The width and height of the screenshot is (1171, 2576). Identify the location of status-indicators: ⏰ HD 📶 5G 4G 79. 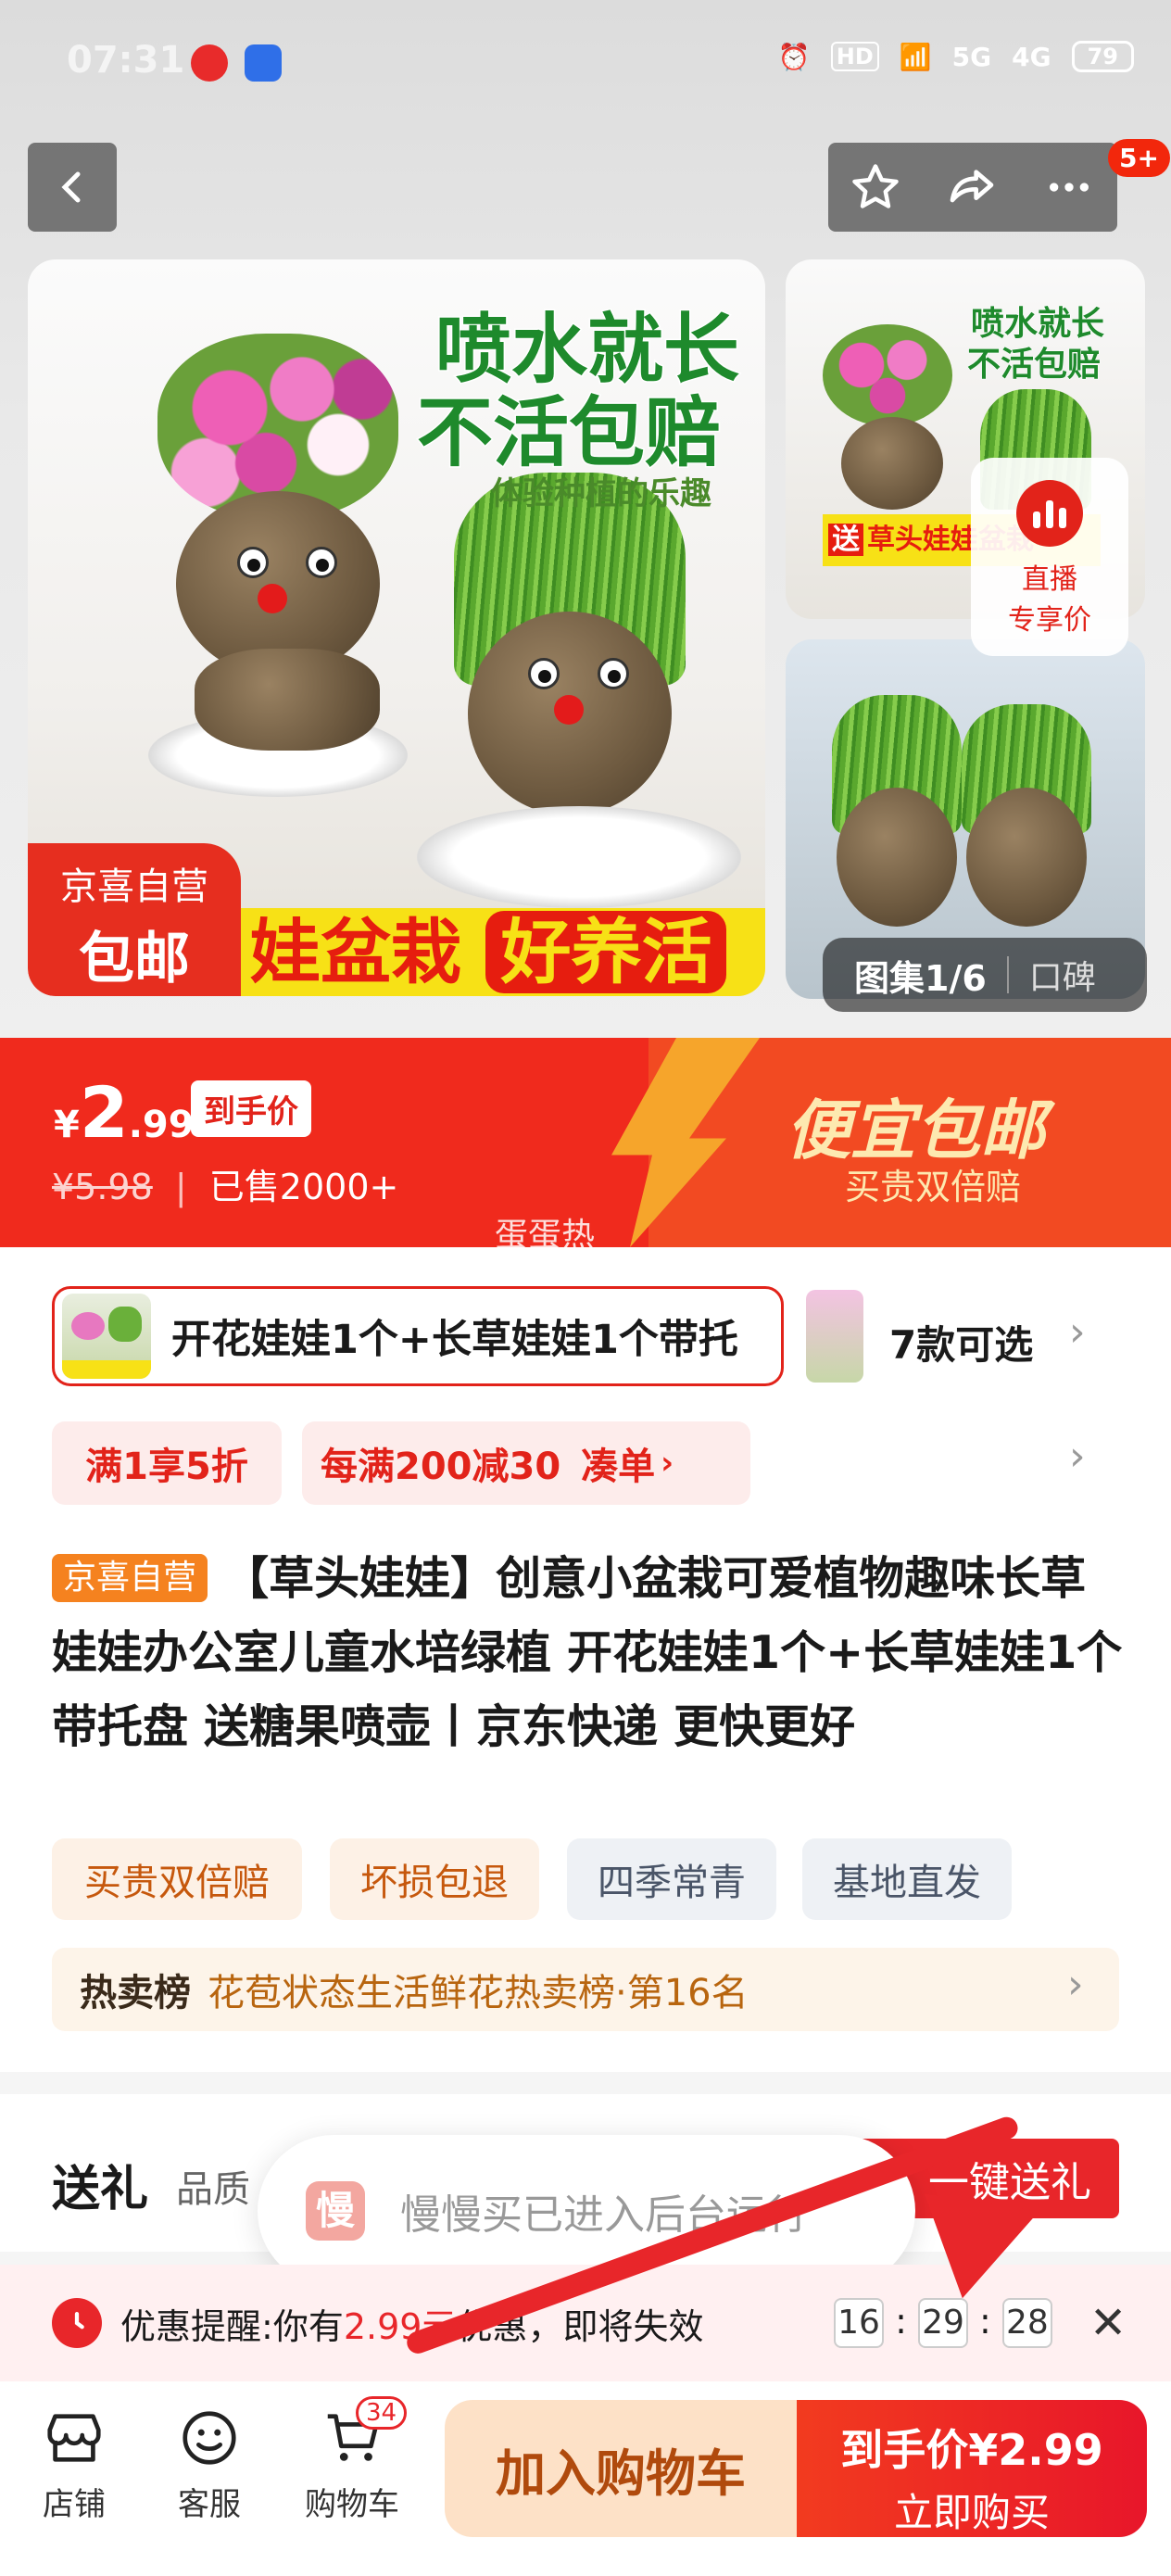
(956, 57).